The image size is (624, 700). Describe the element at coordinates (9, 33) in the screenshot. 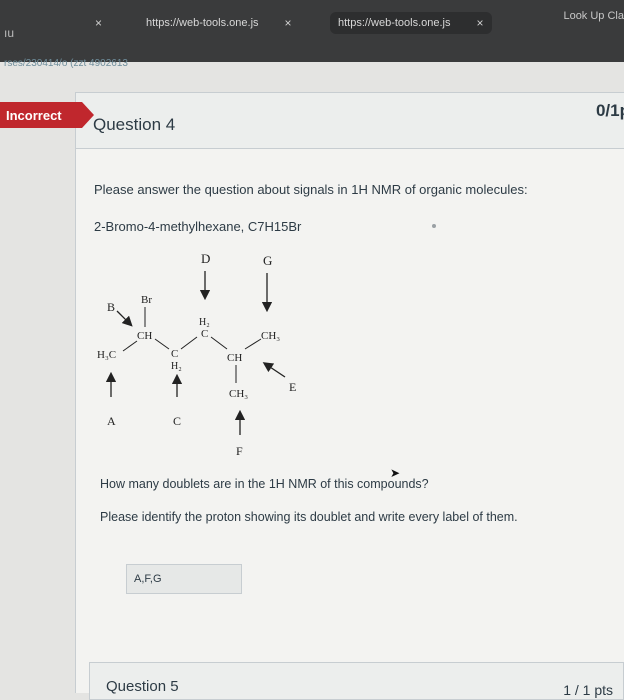

I see `menu-text: ıu` at that location.